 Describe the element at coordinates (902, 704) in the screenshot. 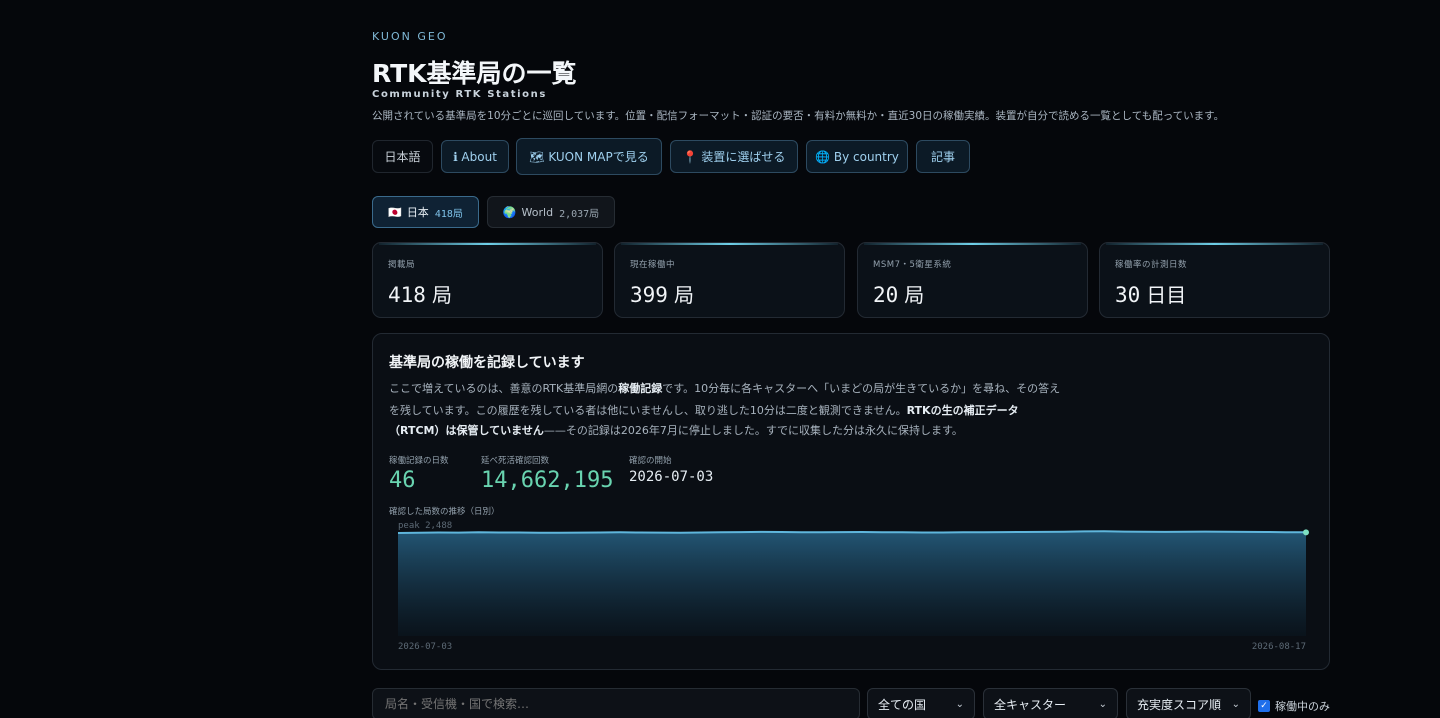

I see `select-value: 全ての国` at that location.